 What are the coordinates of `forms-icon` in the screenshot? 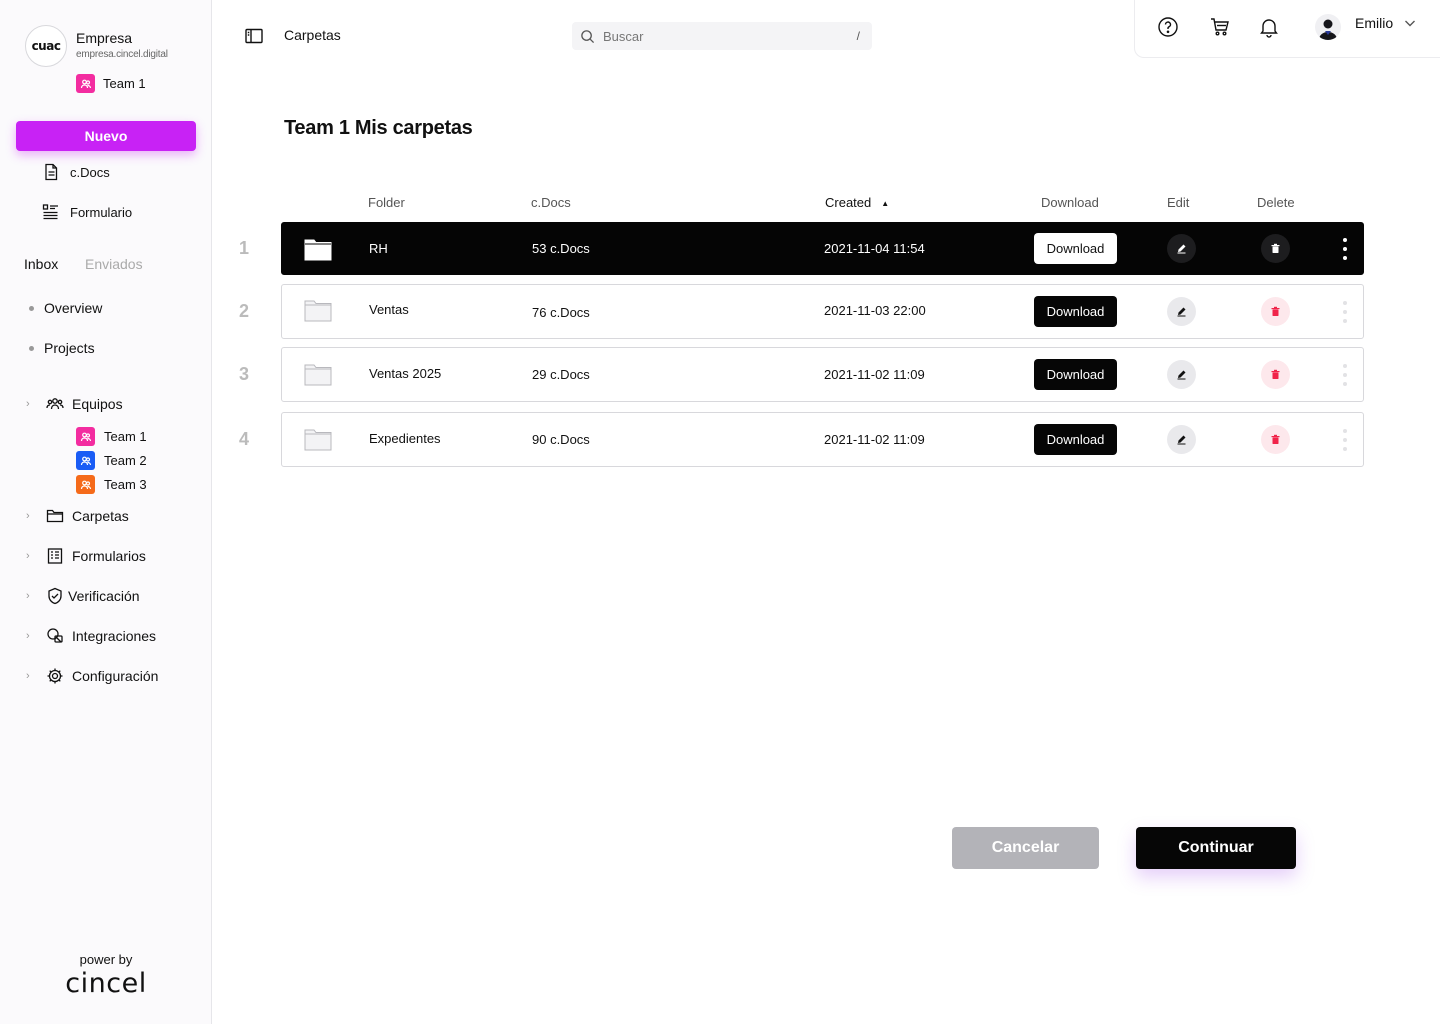 It's located at (55, 556).